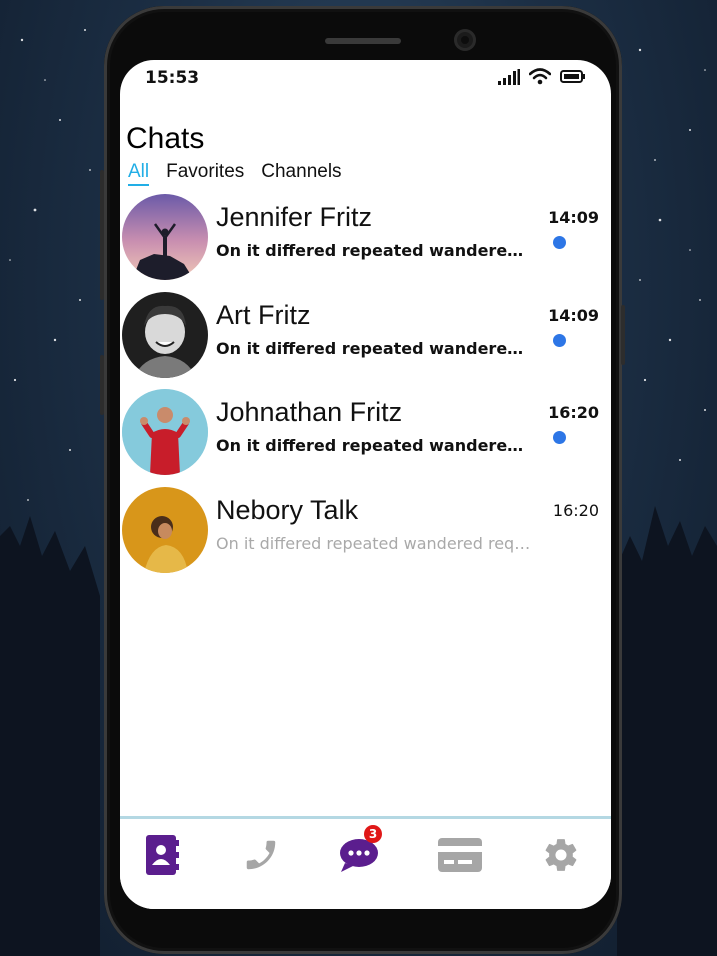  Describe the element at coordinates (465, 40) in the screenshot. I see `front-camera` at that location.